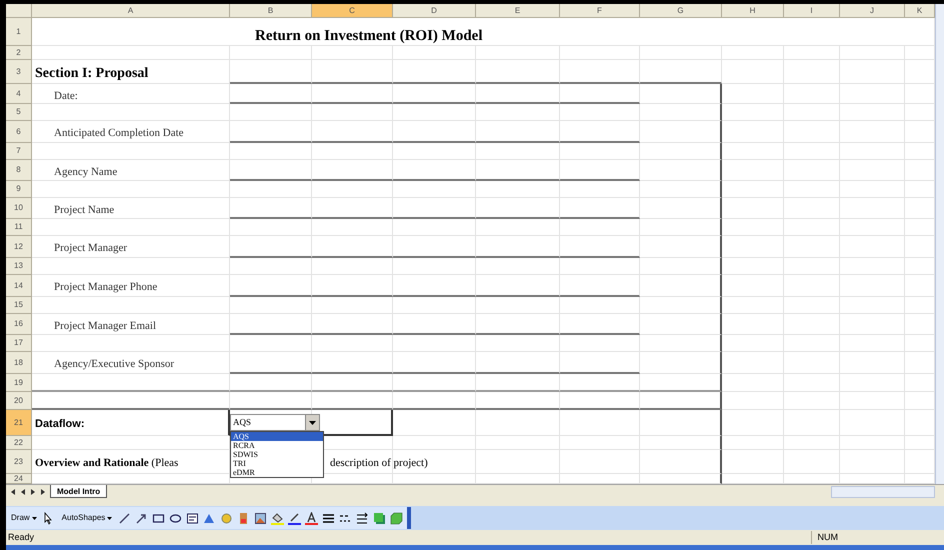  What do you see at coordinates (66, 96) in the screenshot?
I see `field-label: Date:` at bounding box center [66, 96].